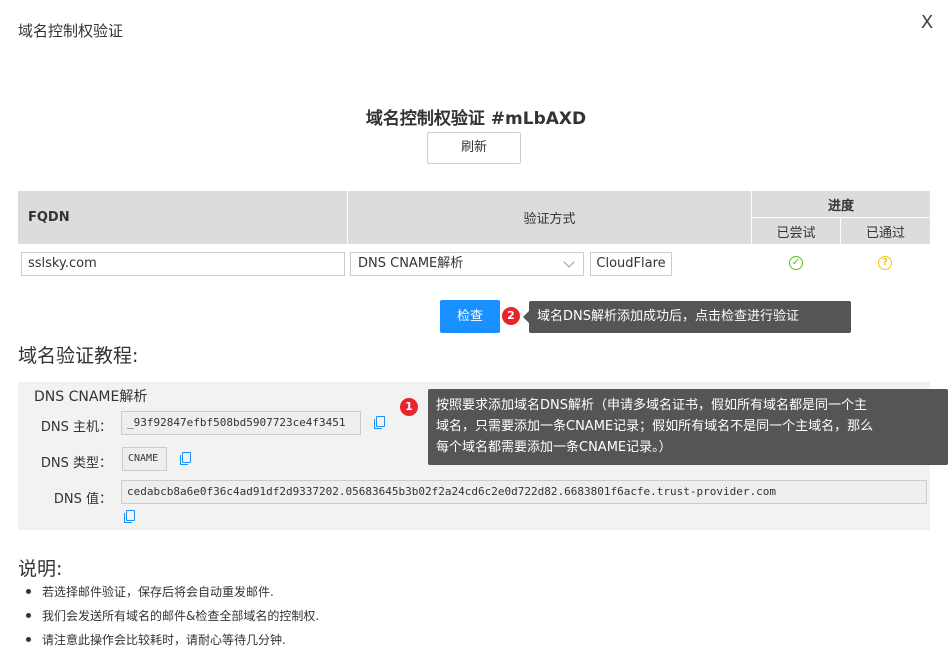 The height and width of the screenshot is (667, 952). I want to click on tooltip-line: 按照要求添加域名DNS解析（申请多域名证书，假如所有域名都是同一个主, so click(651, 405).